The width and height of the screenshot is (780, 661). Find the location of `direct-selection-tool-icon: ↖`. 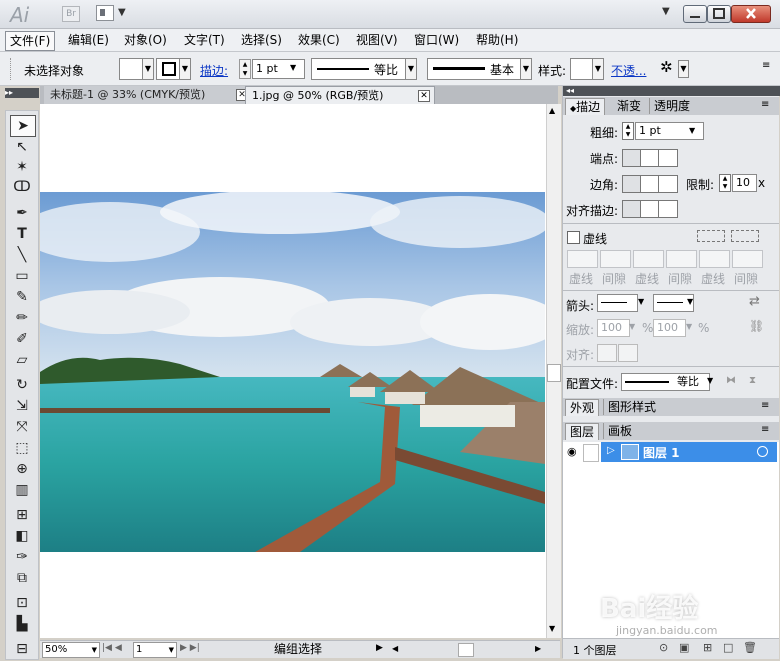

direct-selection-tool-icon: ↖ is located at coordinates (22, 147).